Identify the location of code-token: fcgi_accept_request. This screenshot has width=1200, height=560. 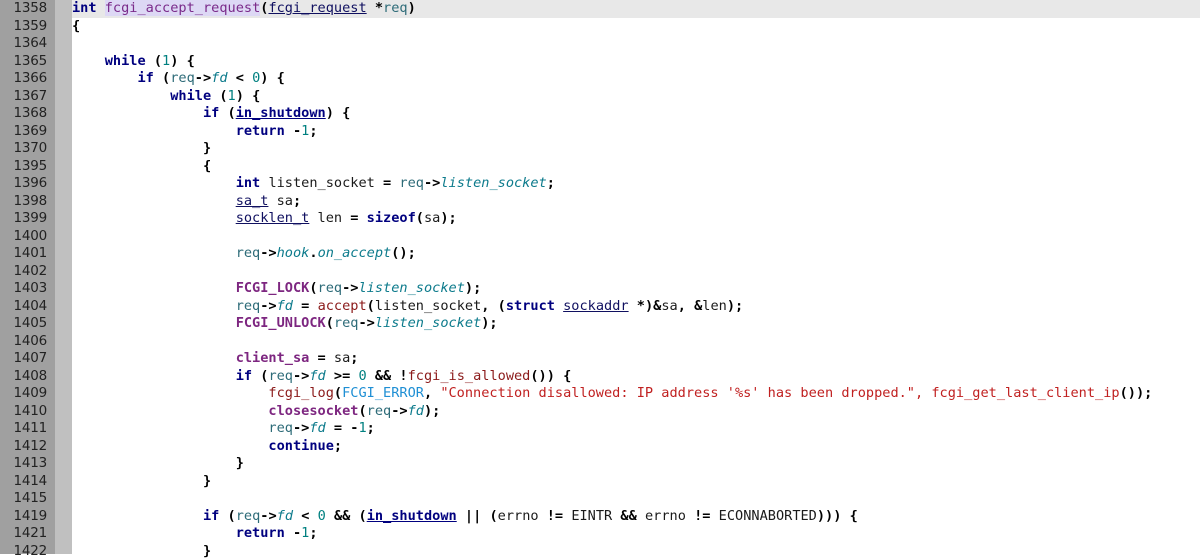
(183, 8).